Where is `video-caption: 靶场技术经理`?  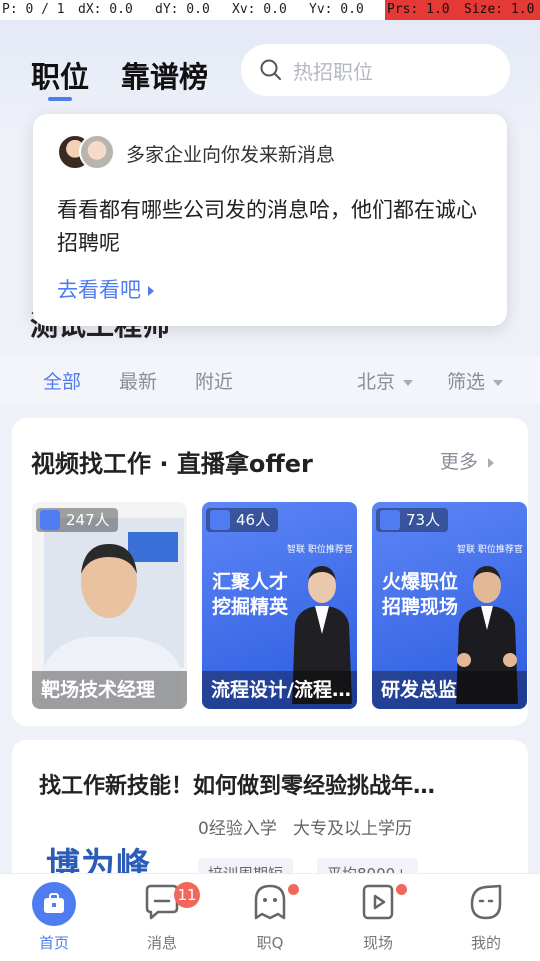
video-caption: 靶场技术经理 is located at coordinates (109, 690).